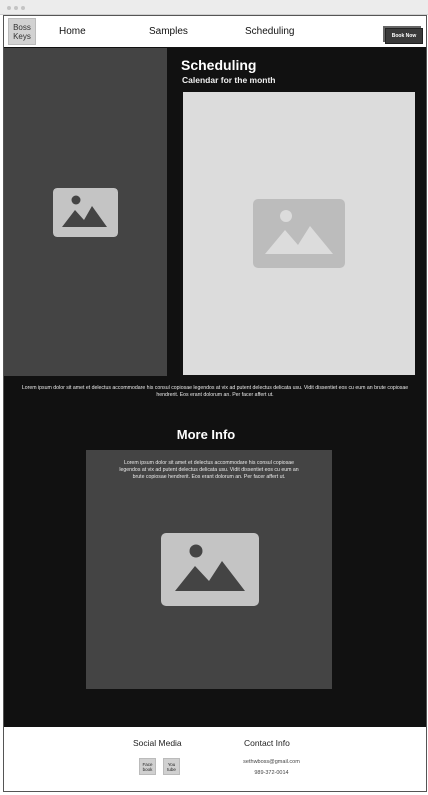  Describe the element at coordinates (271, 773) in the screenshot. I see `contact-phone: 989-372-0014` at that location.